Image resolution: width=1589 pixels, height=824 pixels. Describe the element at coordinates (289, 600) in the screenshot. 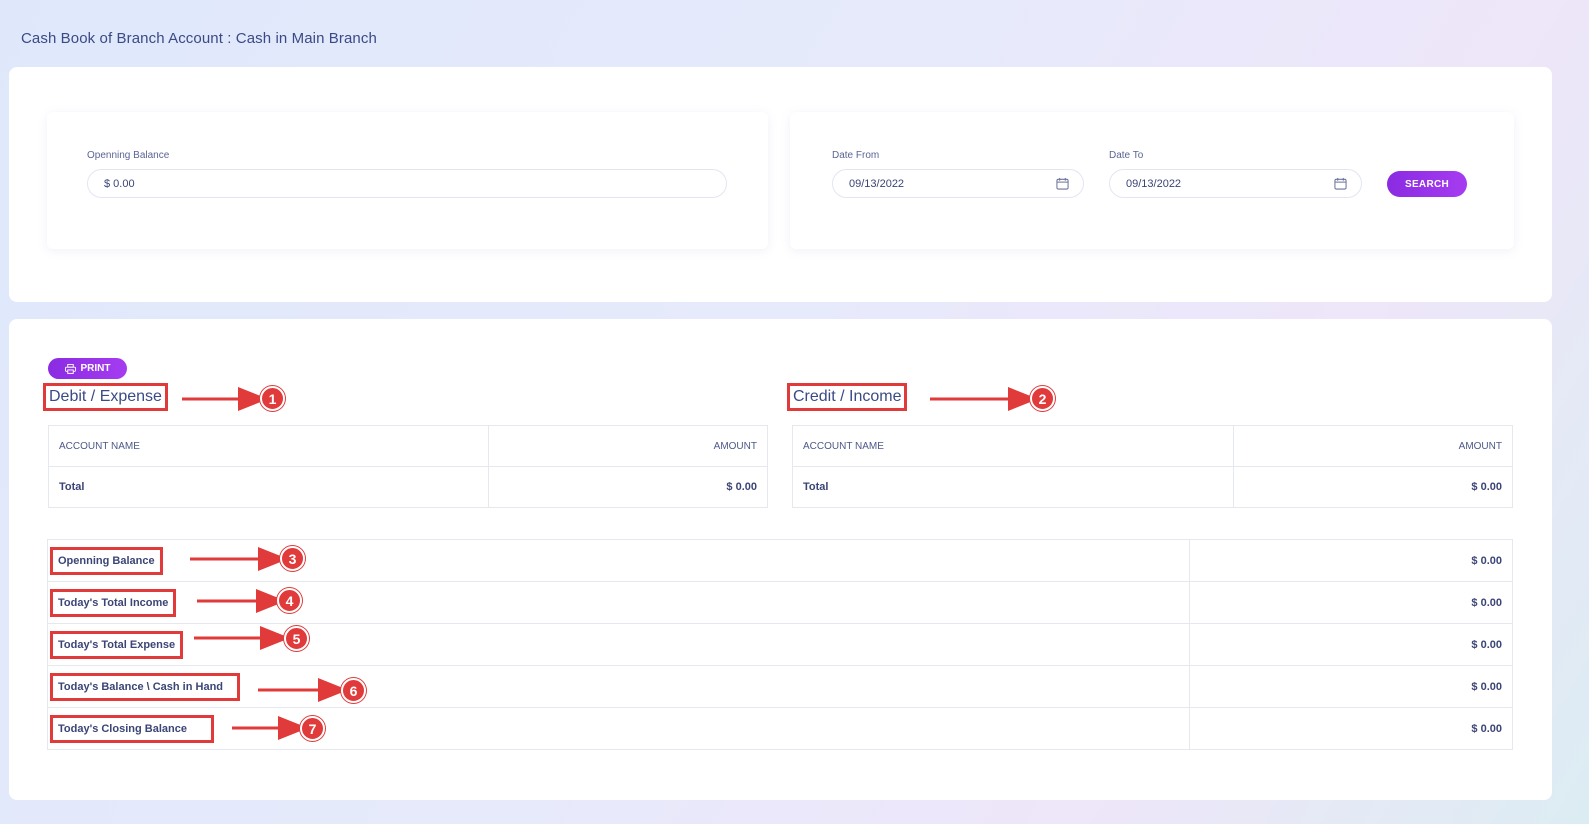

I see `annotation-badge-4: 4` at that location.